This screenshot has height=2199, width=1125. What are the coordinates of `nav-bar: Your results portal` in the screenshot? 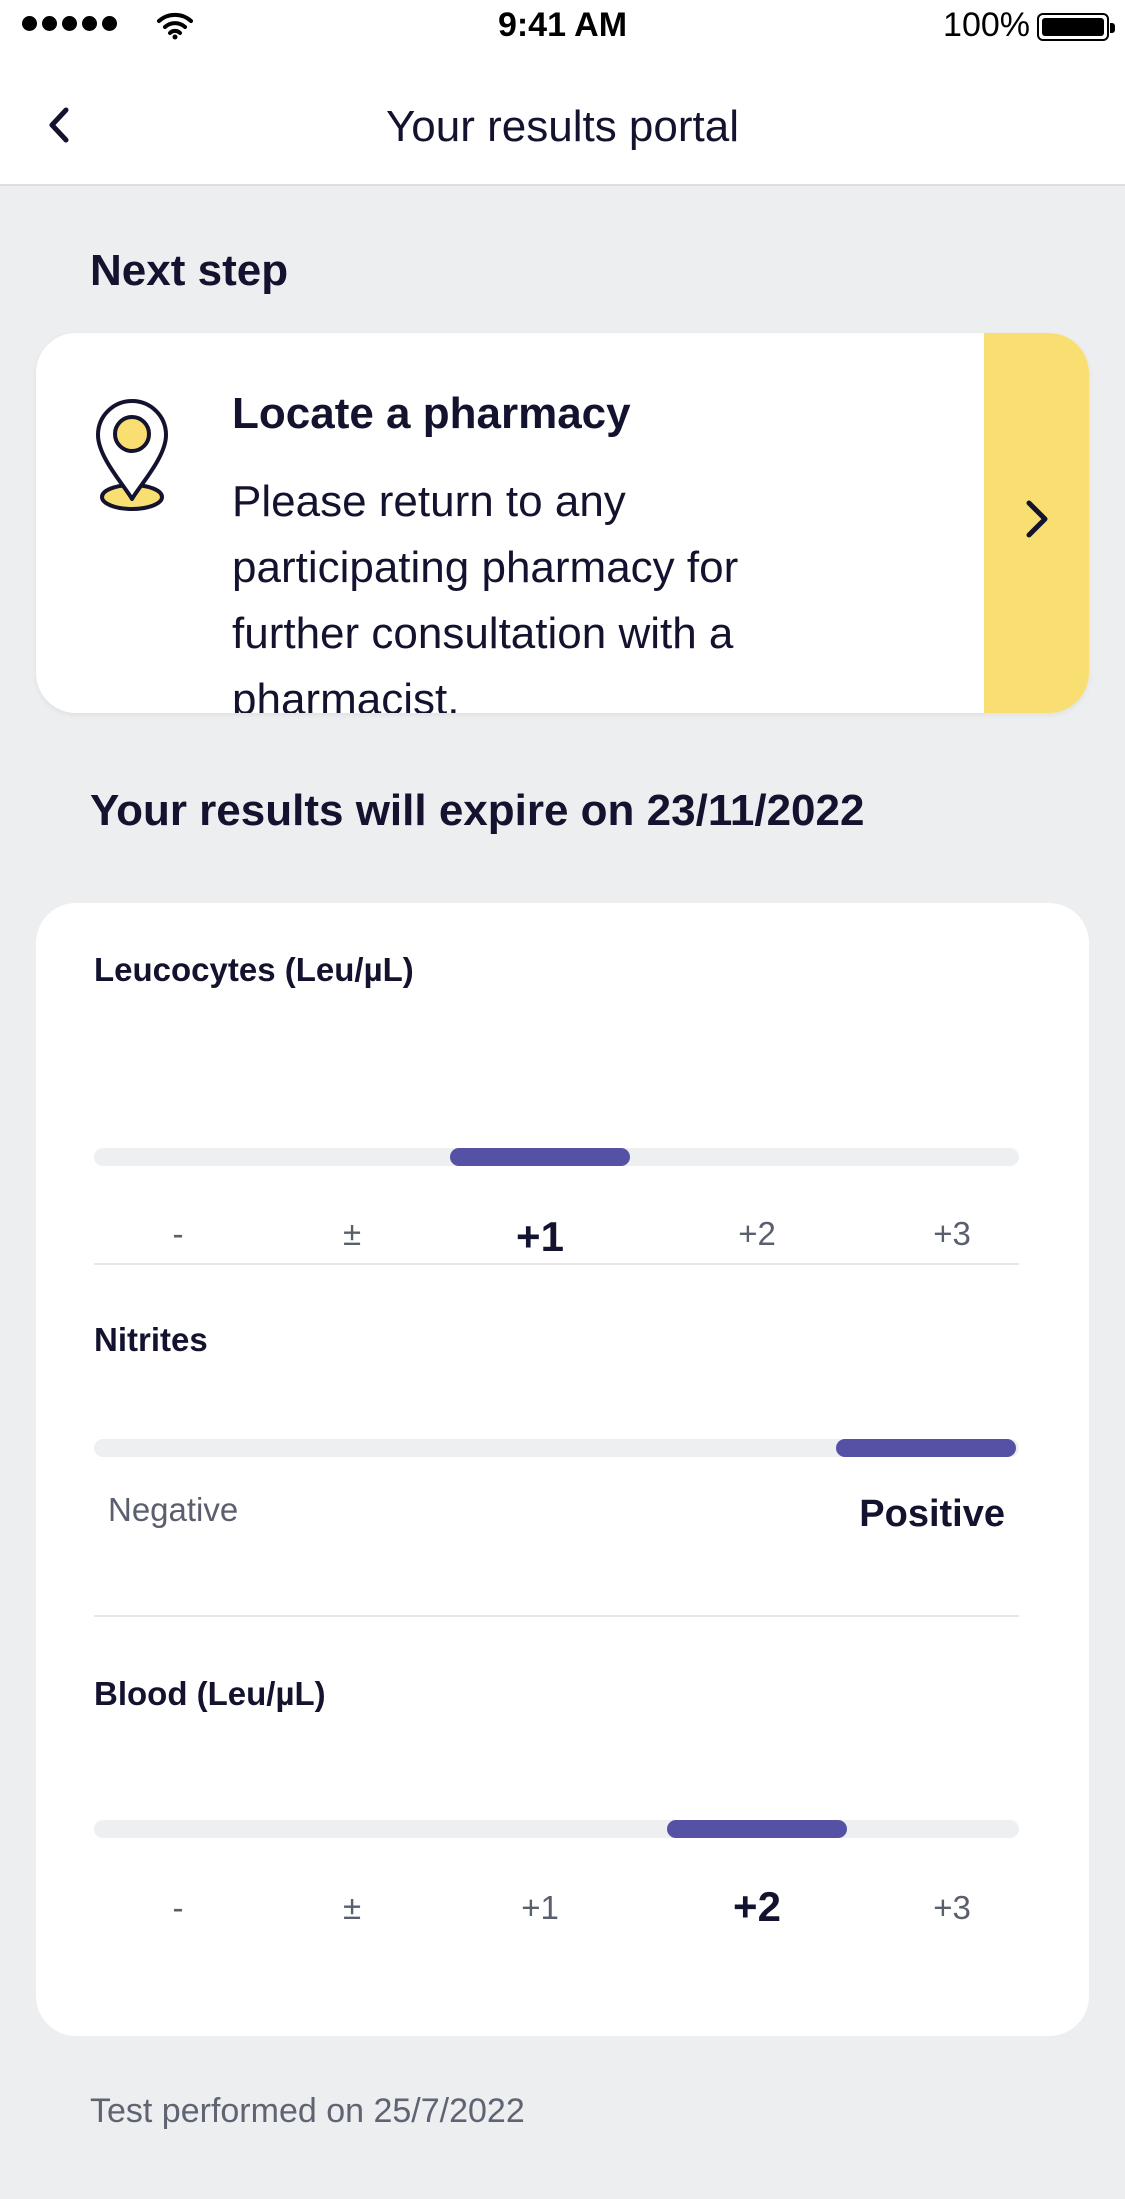 It's located at (562, 123).